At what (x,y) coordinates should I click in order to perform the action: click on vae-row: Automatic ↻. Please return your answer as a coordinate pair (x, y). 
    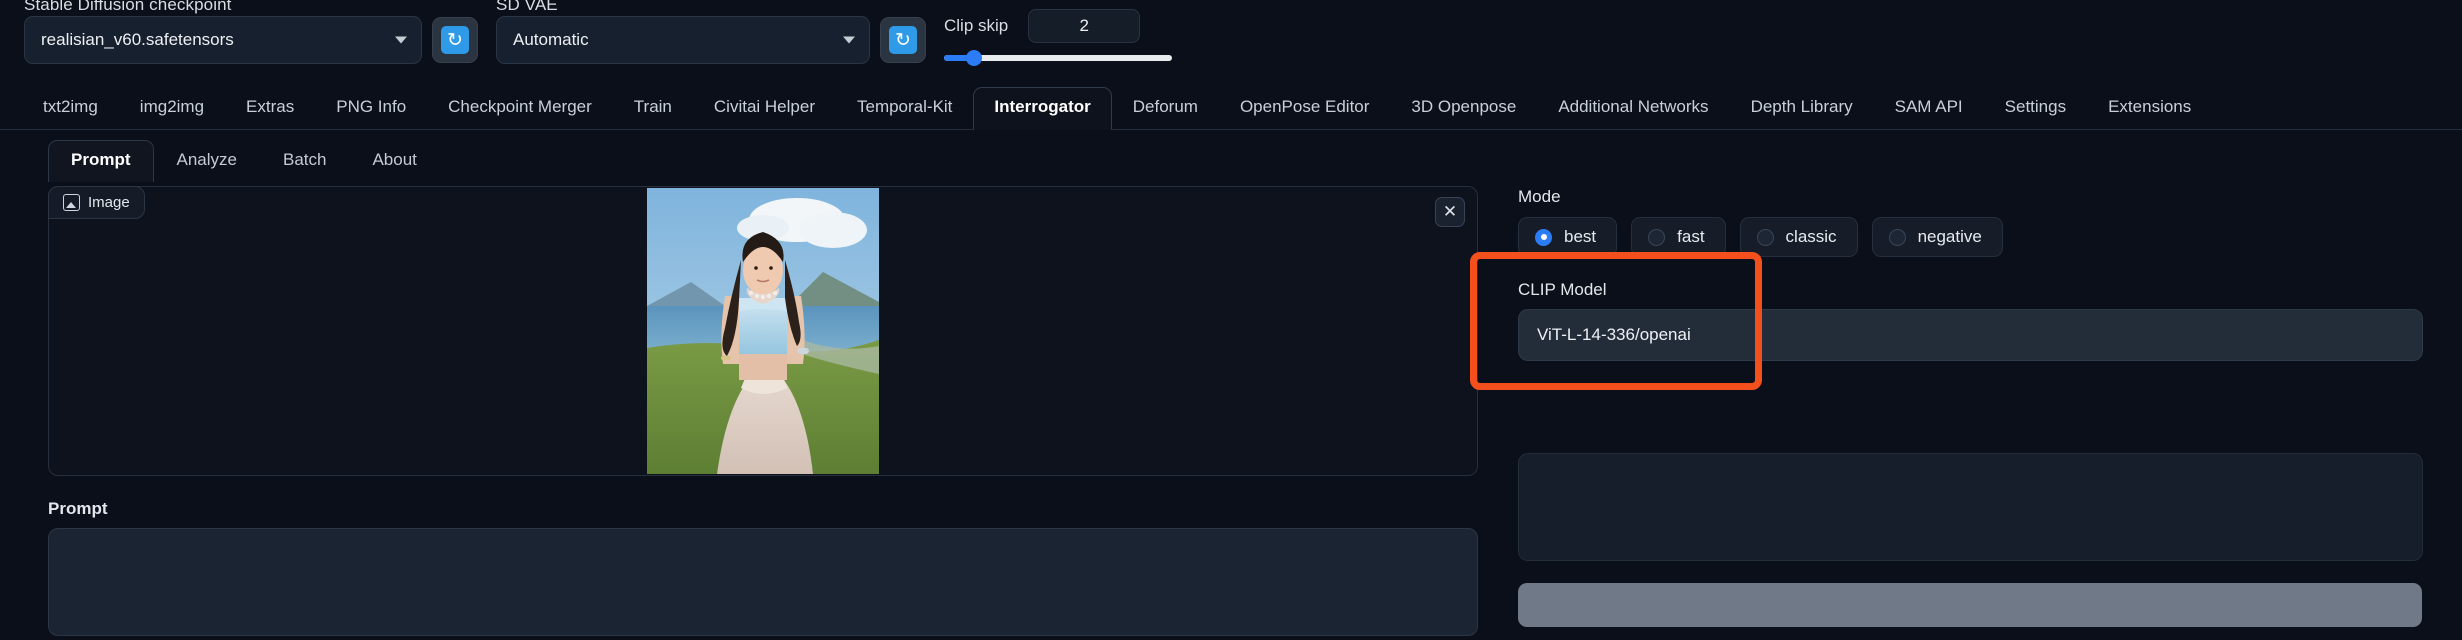
    Looking at the image, I should click on (711, 40).